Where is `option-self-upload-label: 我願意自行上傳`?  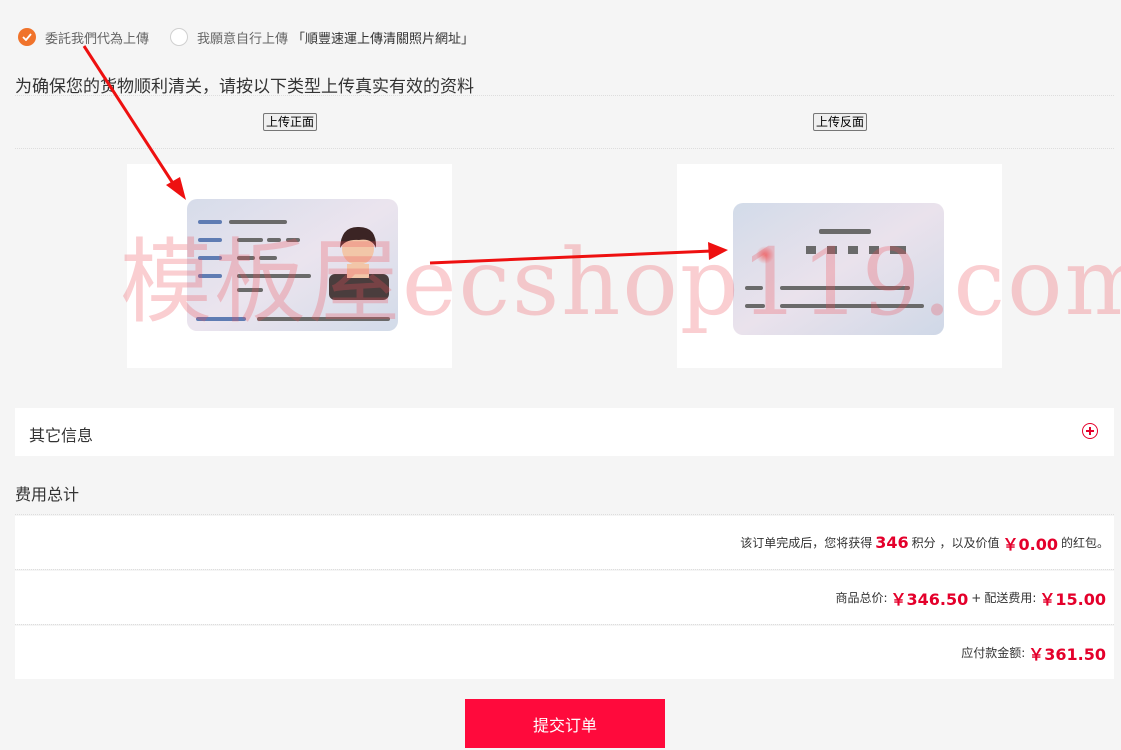 option-self-upload-label: 我願意自行上傳 is located at coordinates (242, 37).